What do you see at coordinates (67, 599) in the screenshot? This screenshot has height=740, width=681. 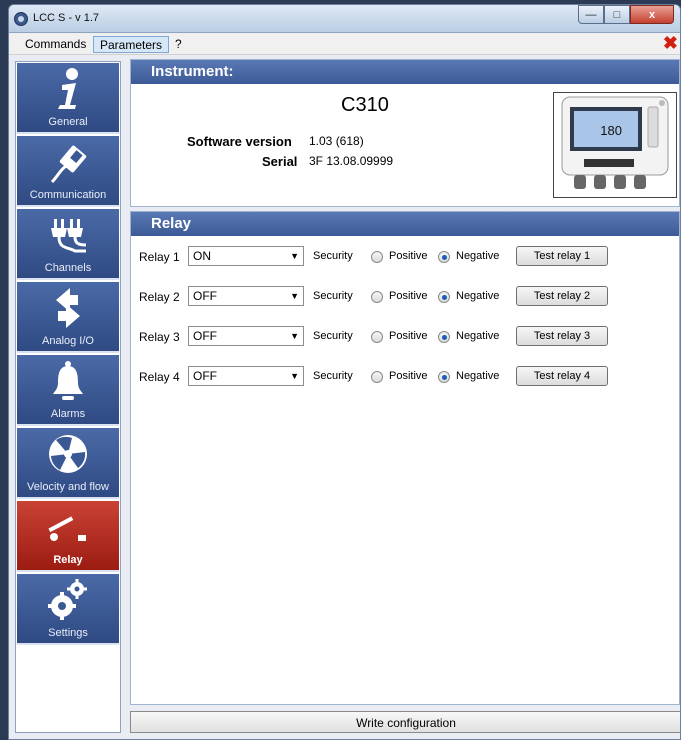 I see `gears-icon` at bounding box center [67, 599].